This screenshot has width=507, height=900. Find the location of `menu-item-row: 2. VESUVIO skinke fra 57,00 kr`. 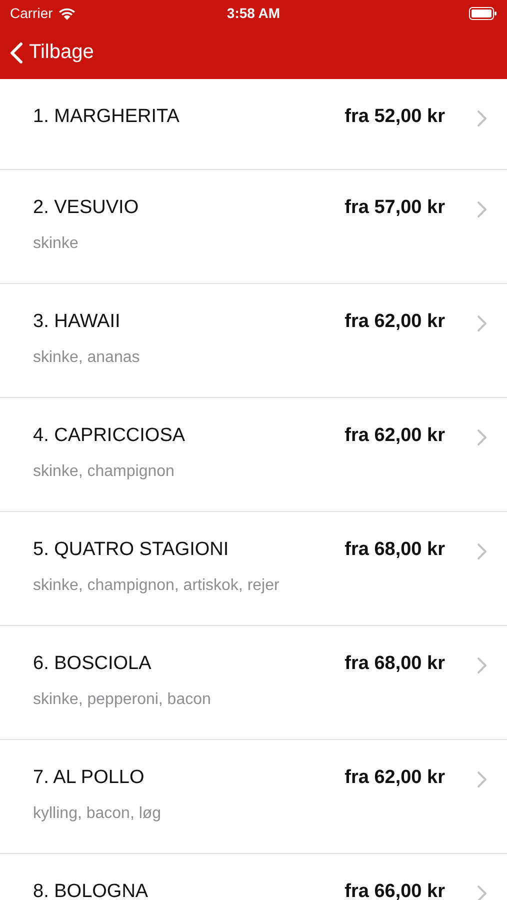

menu-item-row: 2. VESUVIO skinke fra 57,00 kr is located at coordinates (253, 227).